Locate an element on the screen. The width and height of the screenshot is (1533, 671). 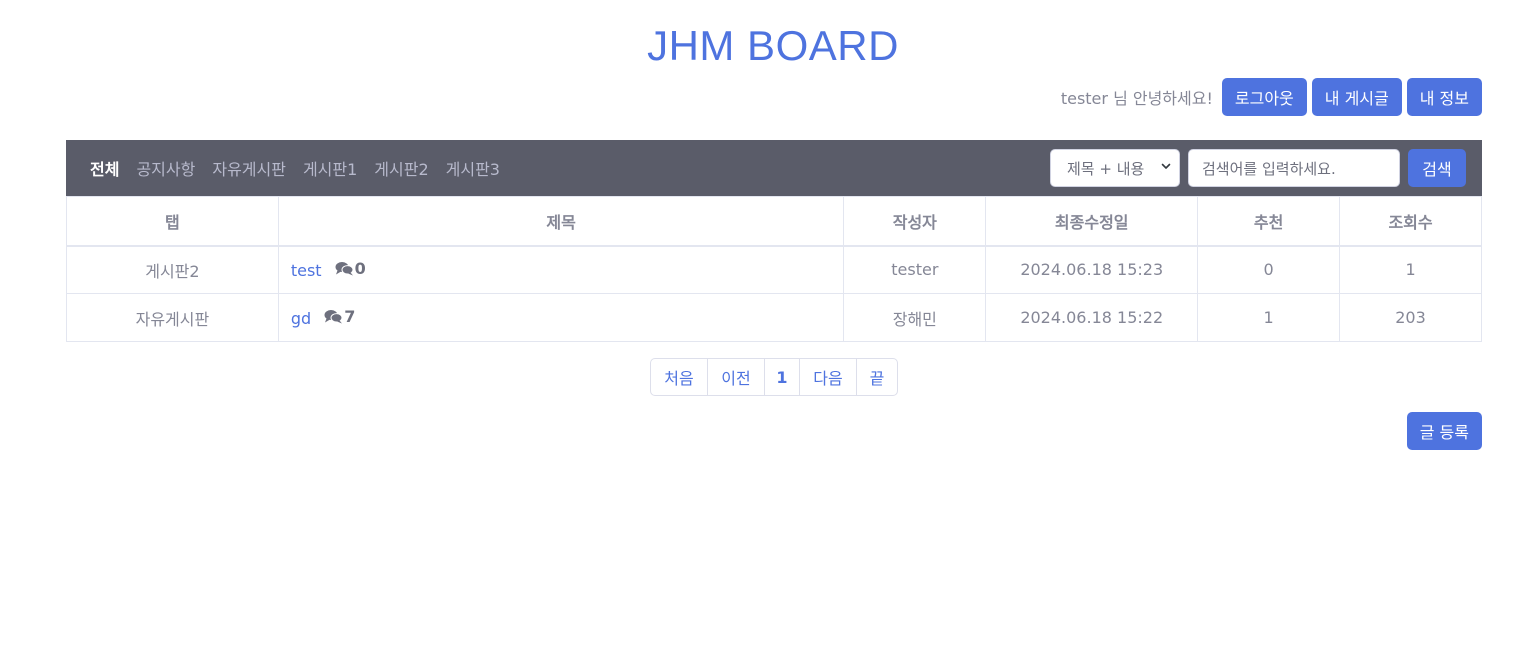
row-likes: 0 is located at coordinates (1269, 269).